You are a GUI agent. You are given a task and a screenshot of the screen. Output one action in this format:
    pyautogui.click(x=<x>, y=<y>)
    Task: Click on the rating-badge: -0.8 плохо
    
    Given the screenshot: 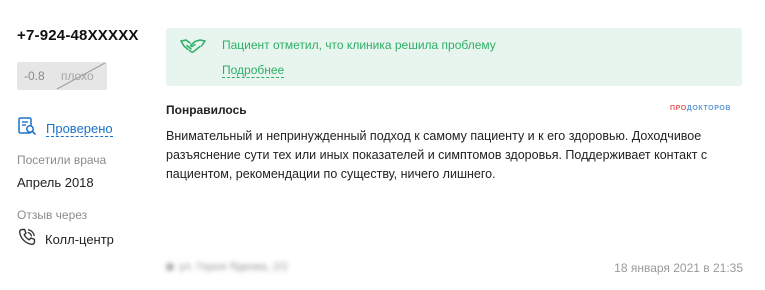 What is the action you would take?
    pyautogui.click(x=62, y=76)
    